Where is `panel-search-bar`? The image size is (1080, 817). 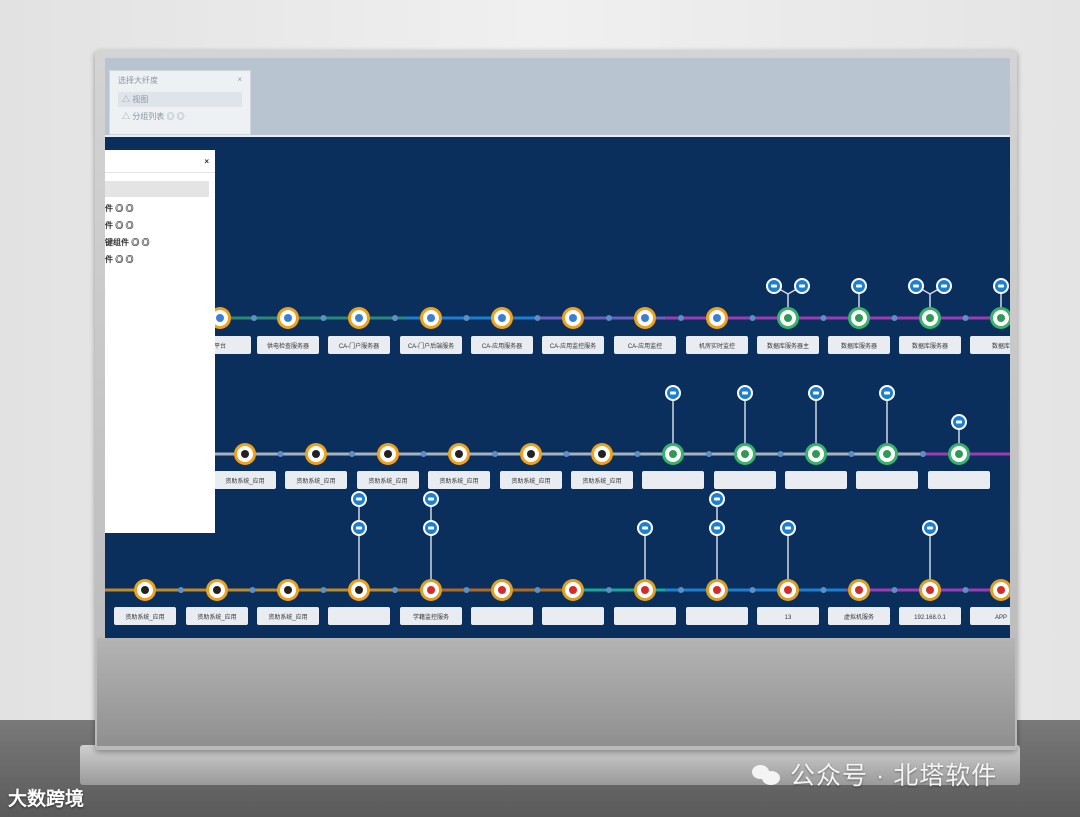 panel-search-bar is located at coordinates (157, 189).